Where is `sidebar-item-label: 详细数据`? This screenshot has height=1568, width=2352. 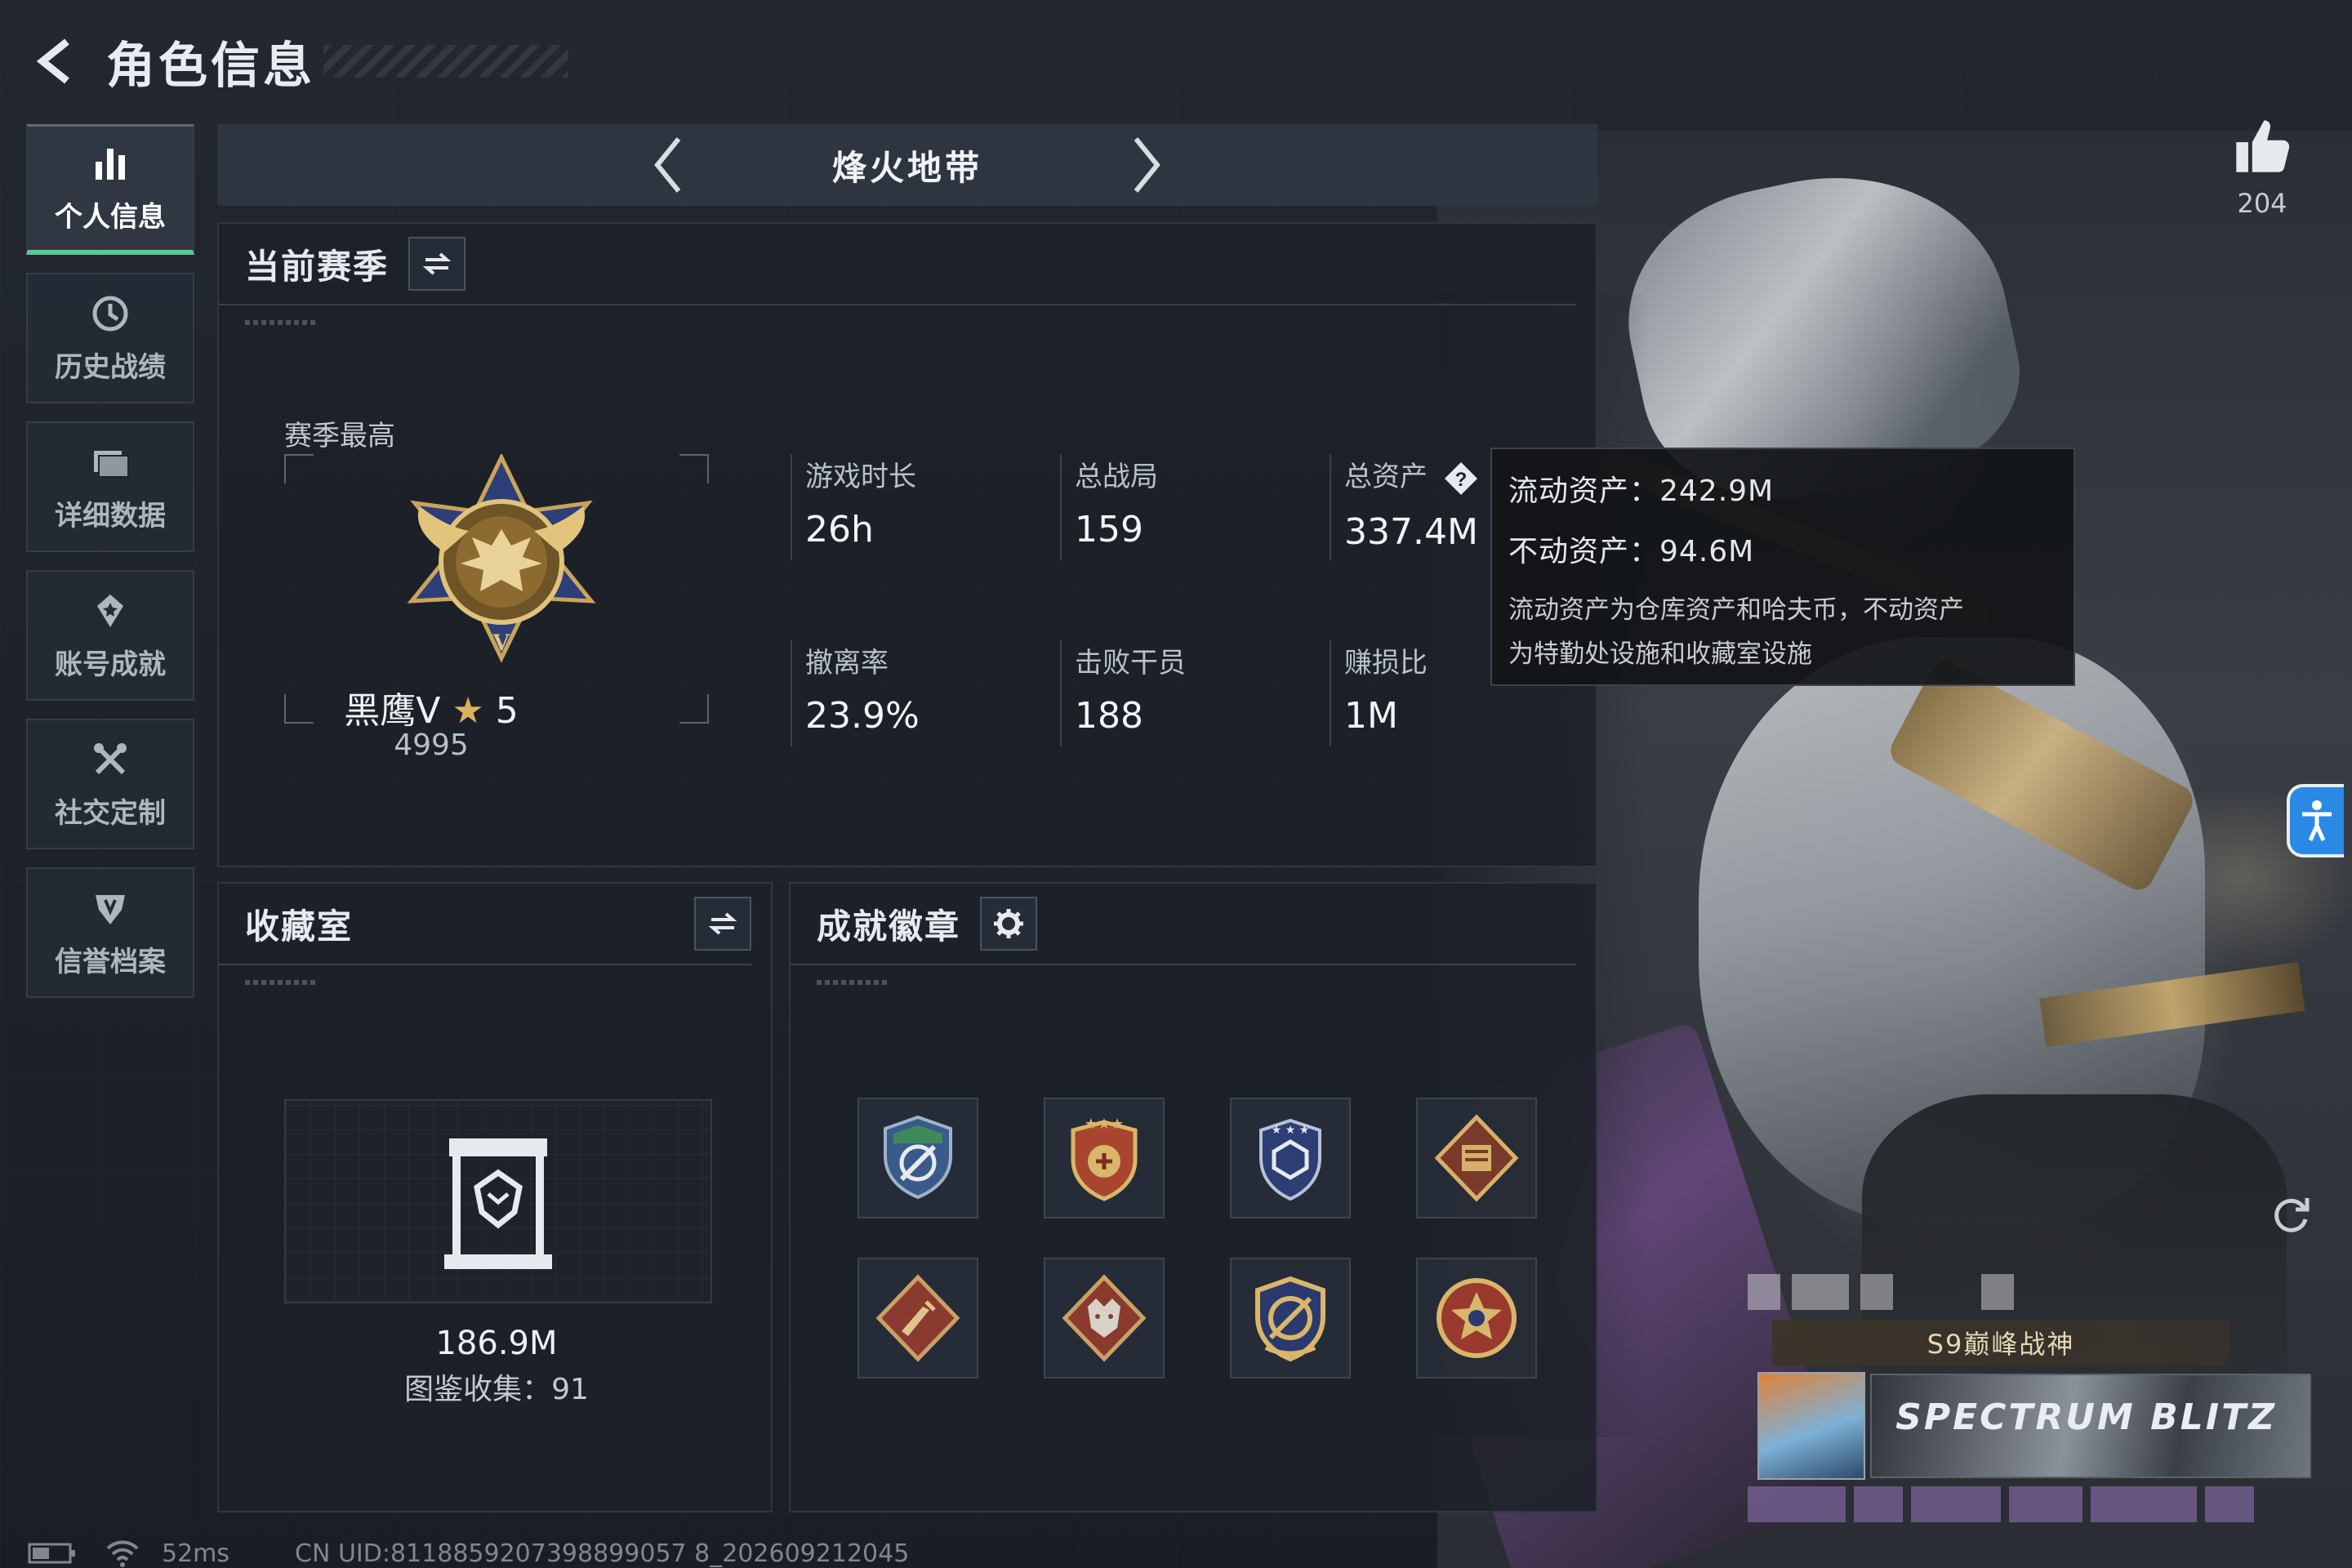
sidebar-item-label: 详细数据 is located at coordinates (111, 515).